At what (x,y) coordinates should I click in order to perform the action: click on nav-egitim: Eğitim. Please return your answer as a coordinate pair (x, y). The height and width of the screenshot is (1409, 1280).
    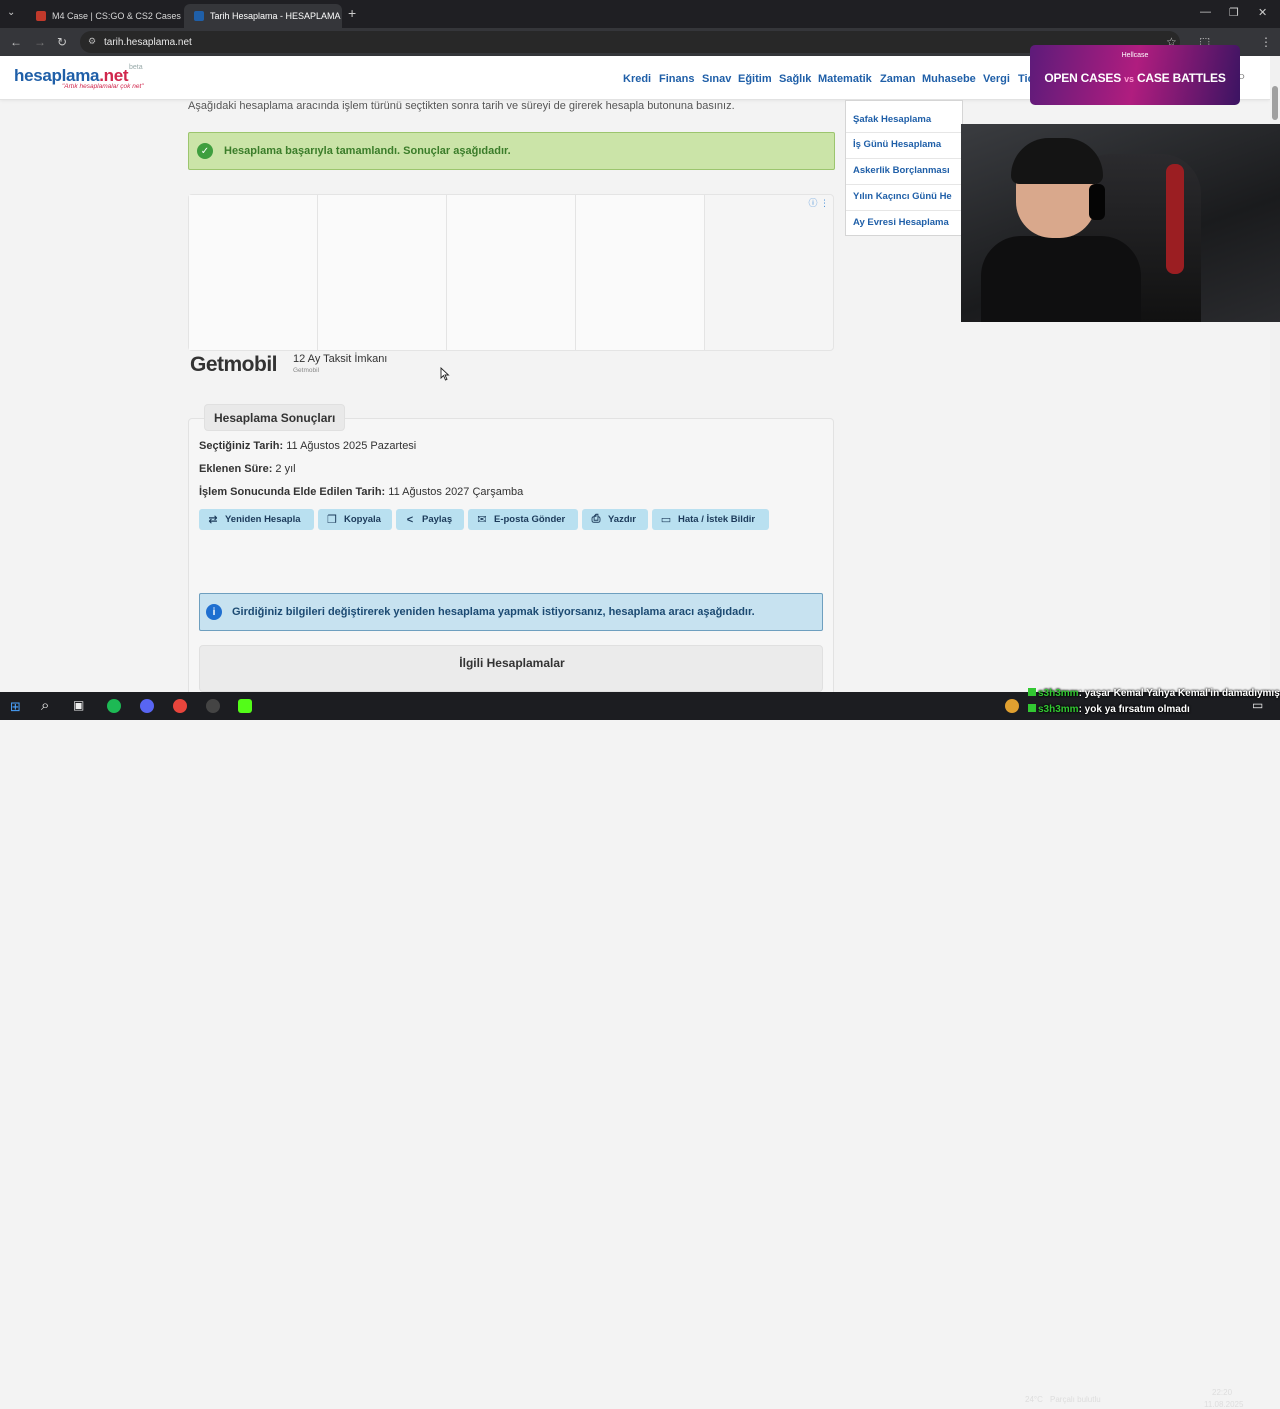
    Looking at the image, I should click on (755, 79).